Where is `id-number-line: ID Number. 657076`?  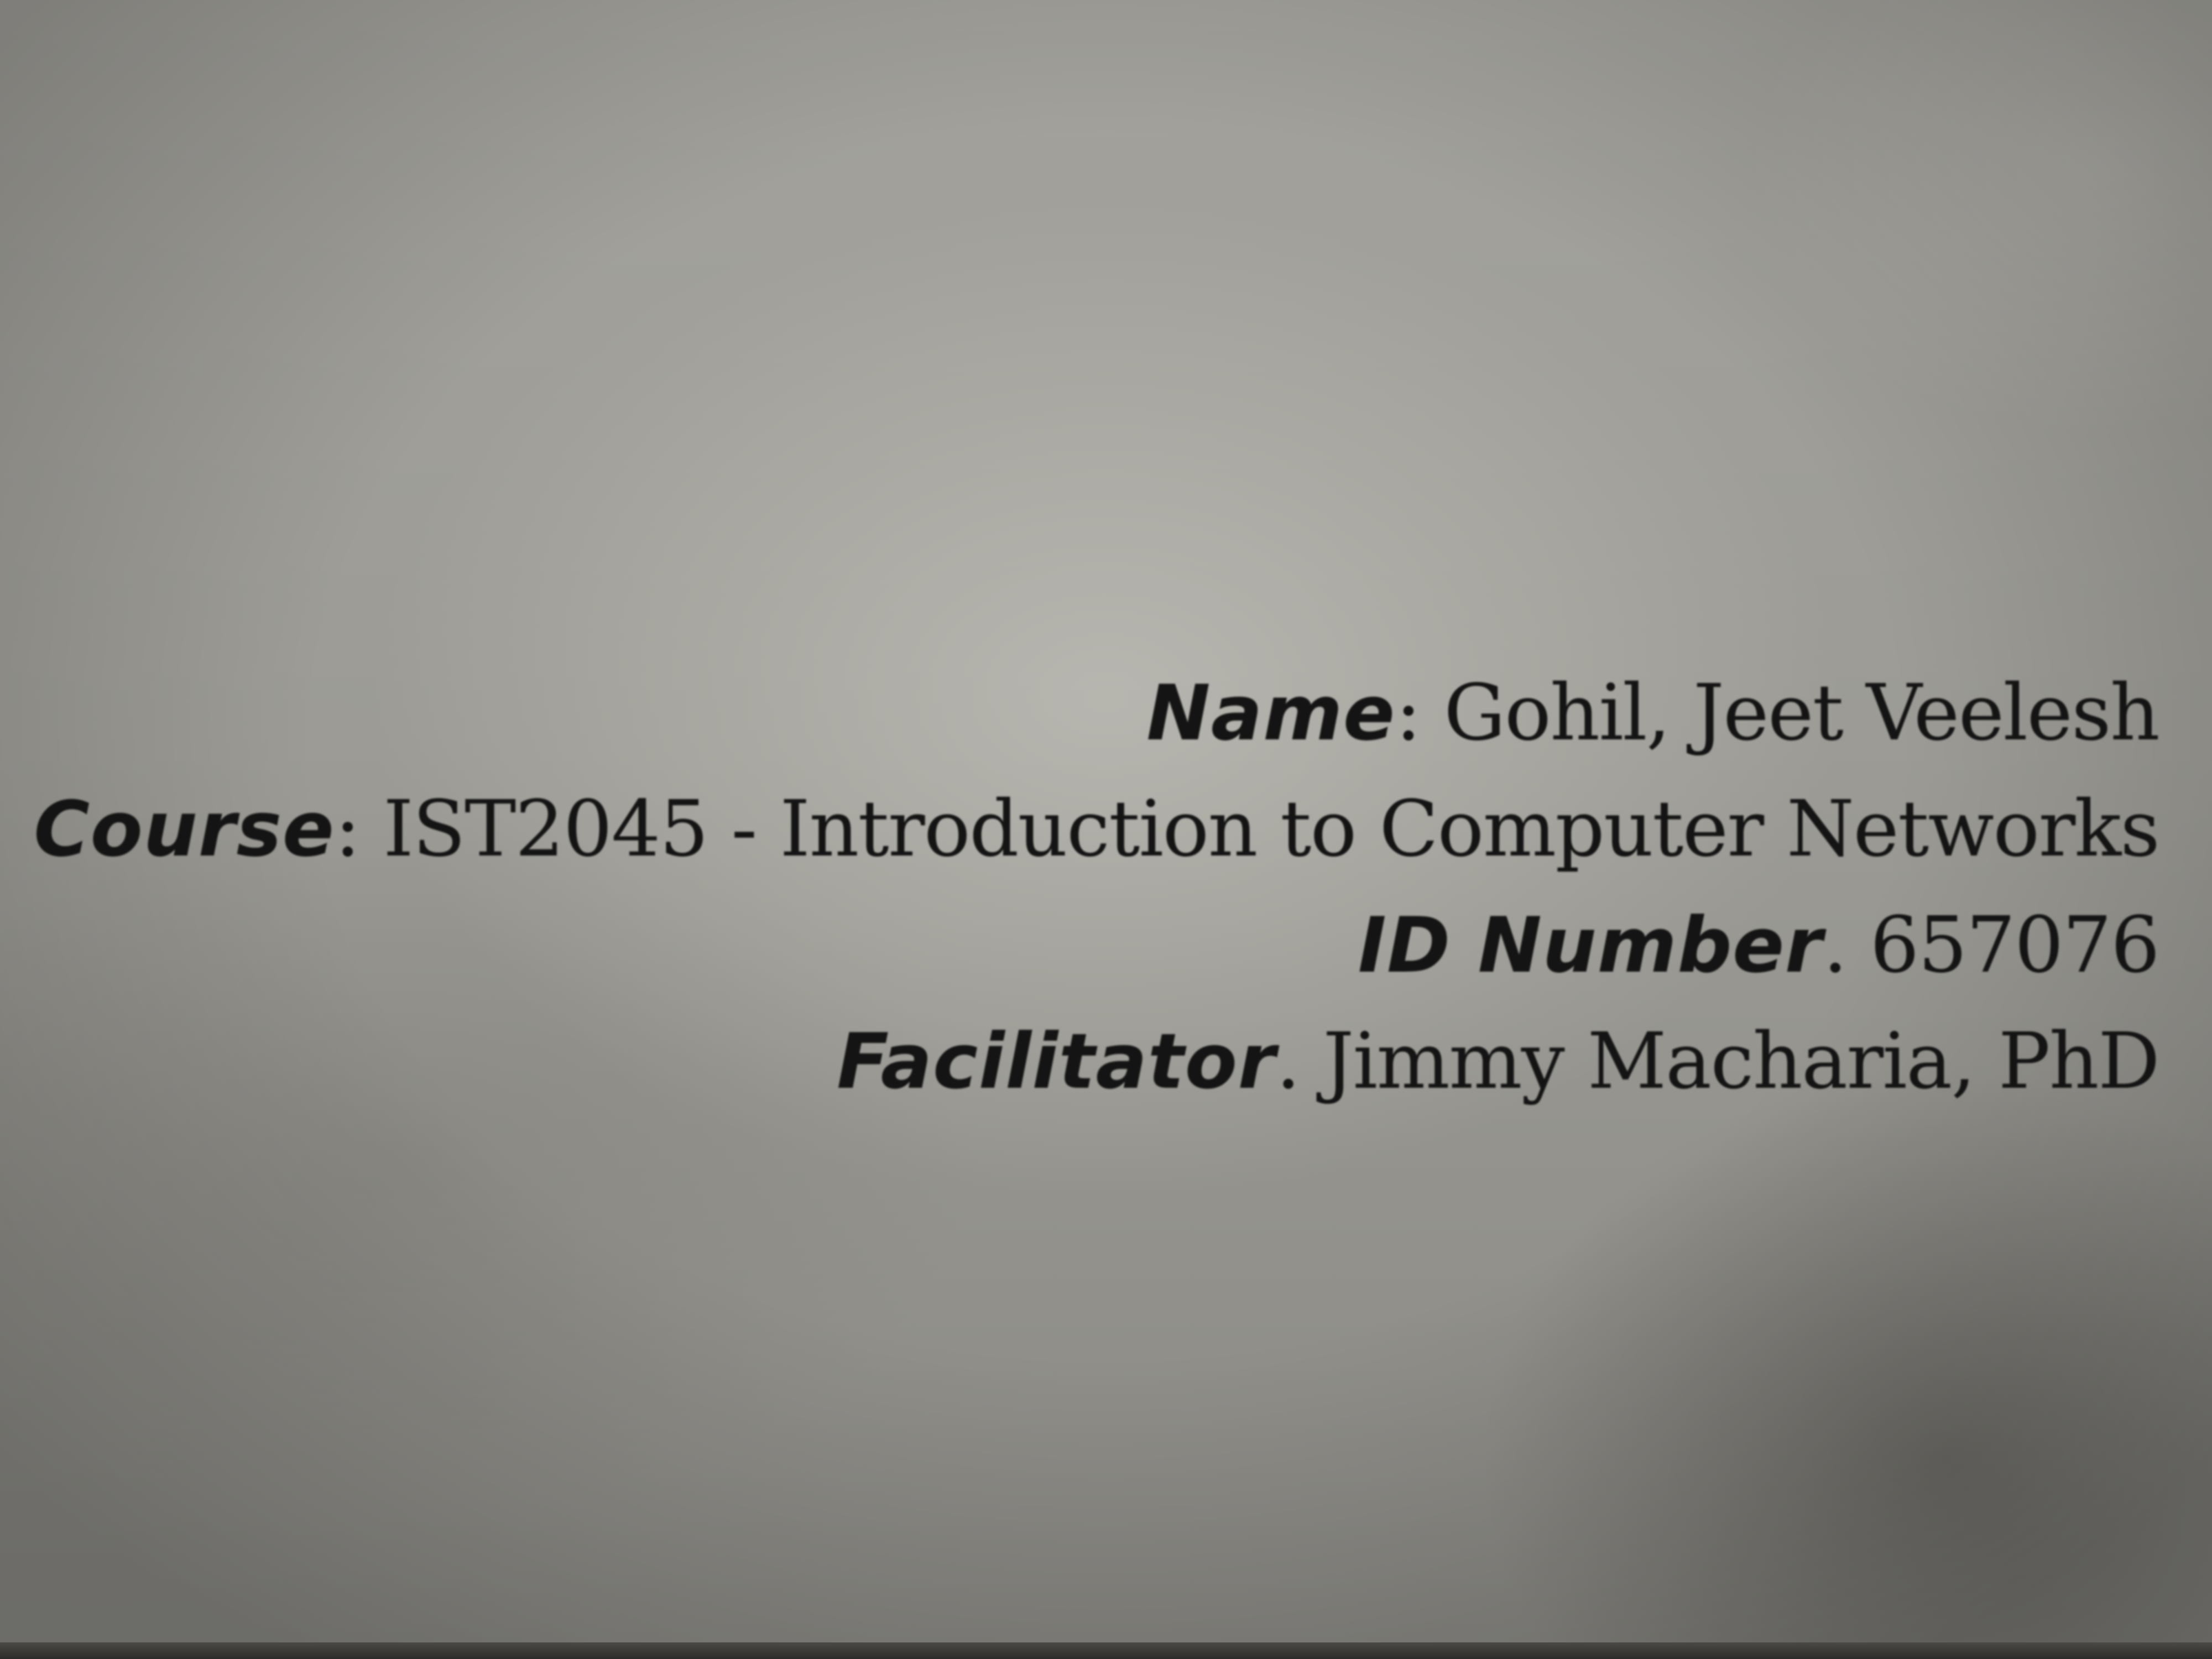 id-number-line: ID Number. 657076 is located at coordinates (1081, 946).